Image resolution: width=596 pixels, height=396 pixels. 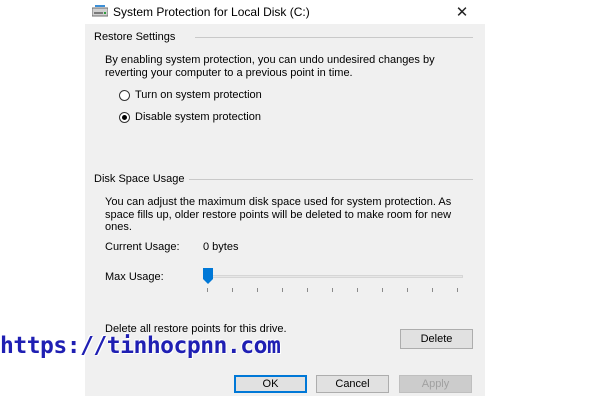 I want to click on current-usage-value: 0 bytes, so click(x=221, y=247).